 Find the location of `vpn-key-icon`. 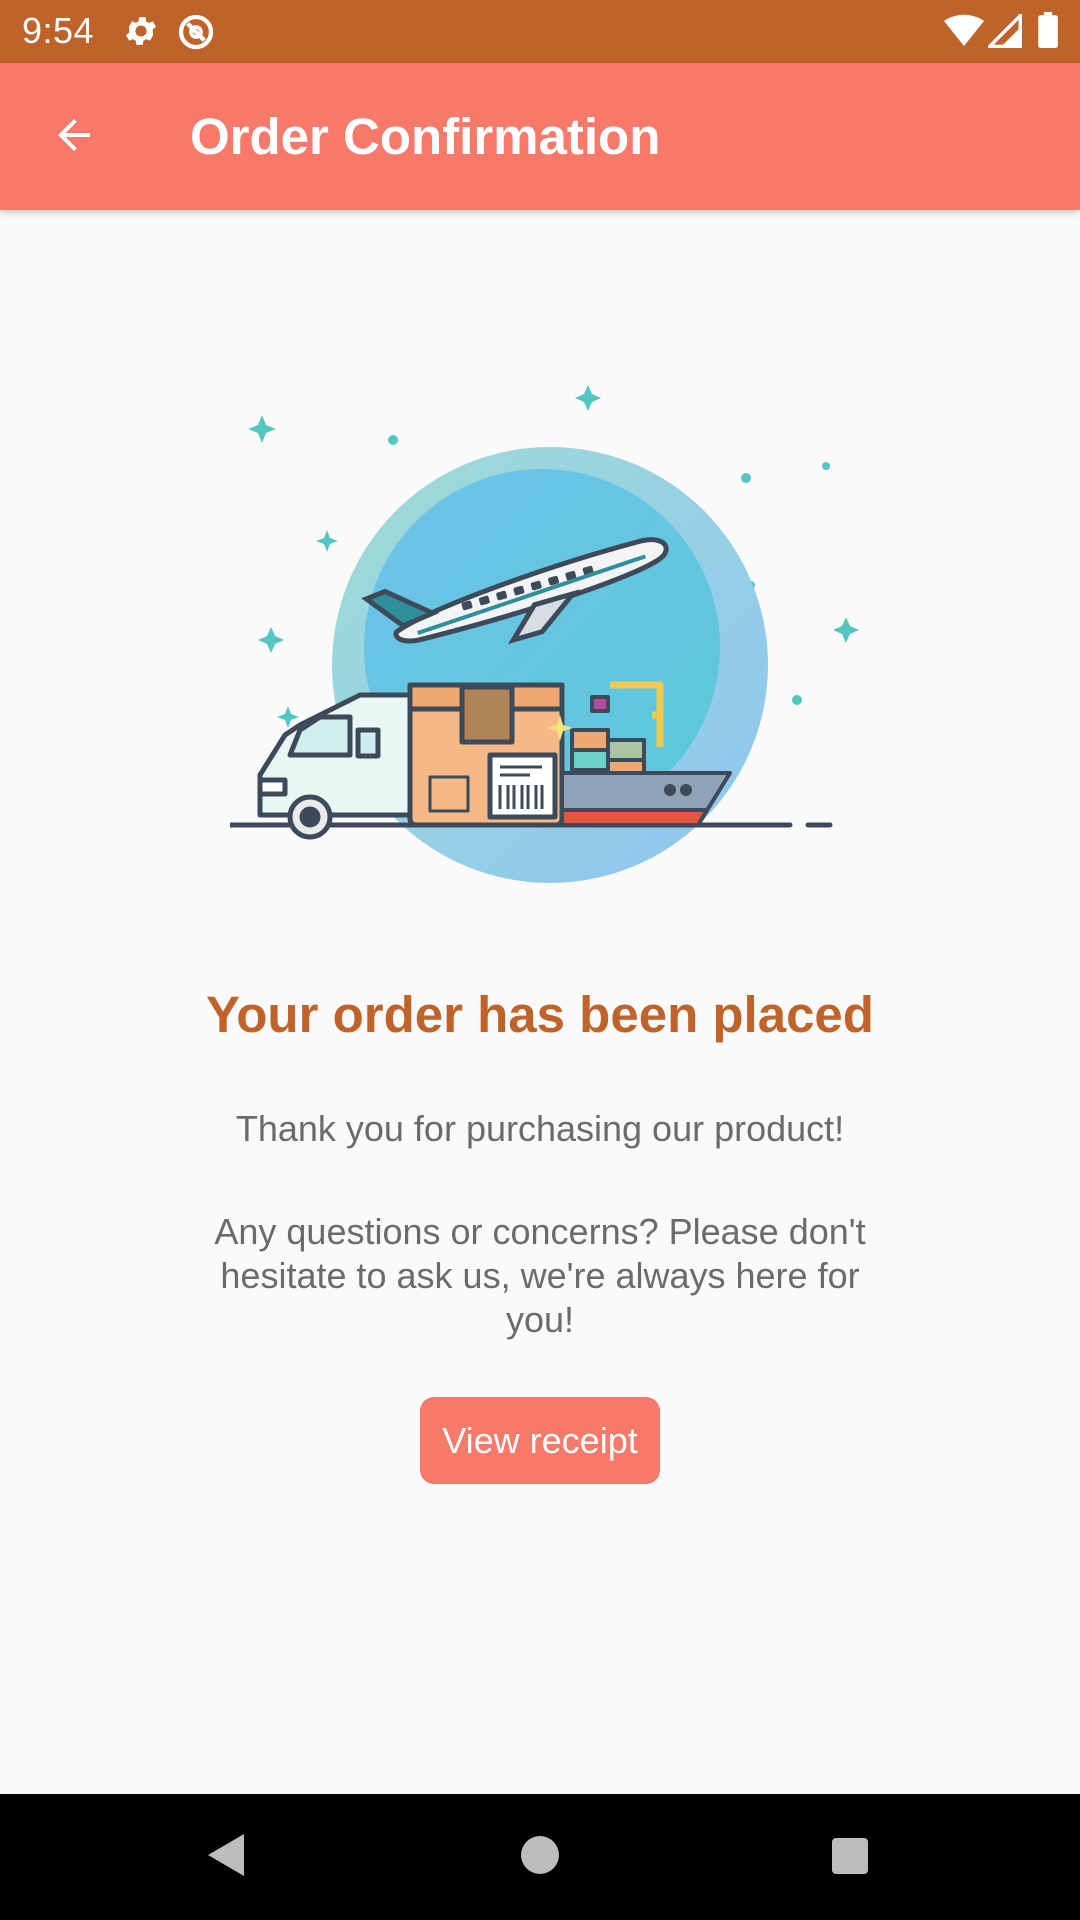

vpn-key-icon is located at coordinates (196, 34).